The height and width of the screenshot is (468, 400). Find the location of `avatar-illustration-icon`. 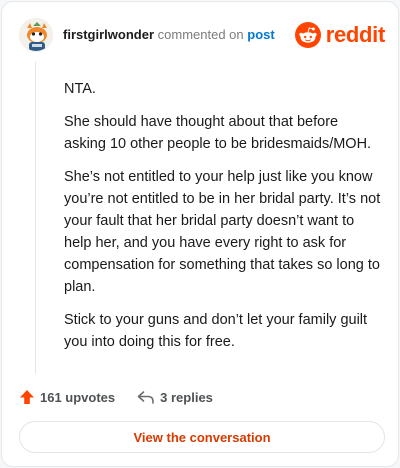

avatar-illustration-icon is located at coordinates (36, 35).